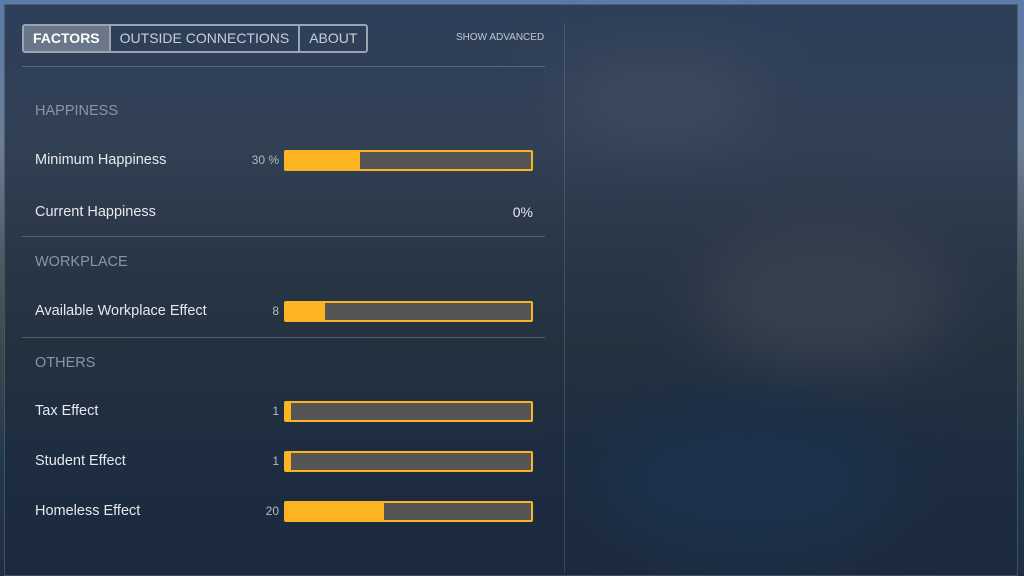  I want to click on row-value: 0%, so click(522, 212).